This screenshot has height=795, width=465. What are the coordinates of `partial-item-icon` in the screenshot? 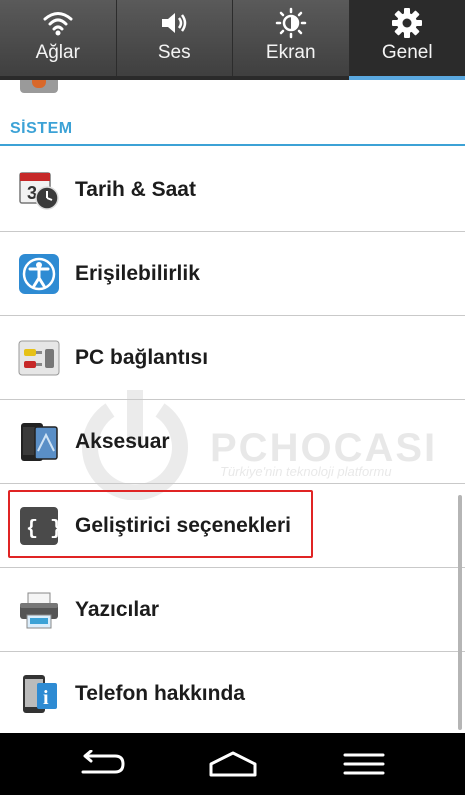 It's located at (39, 86).